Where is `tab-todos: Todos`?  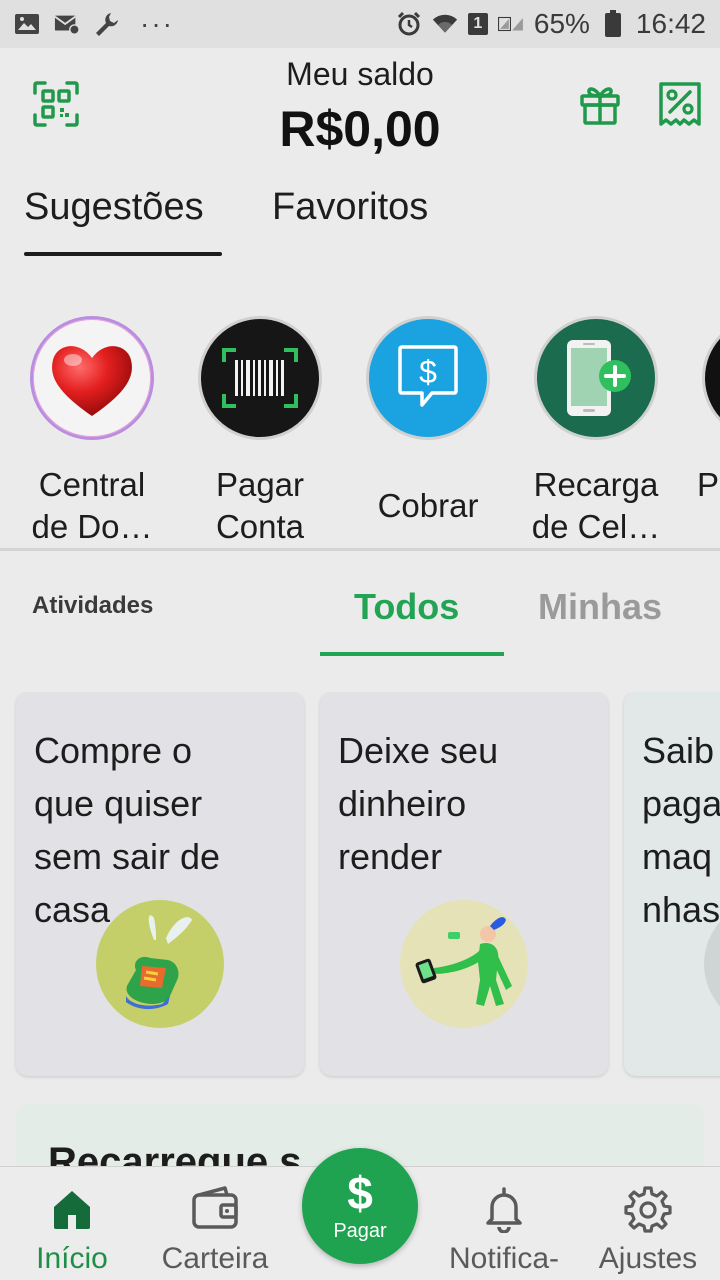
tab-todos: Todos is located at coordinates (406, 607).